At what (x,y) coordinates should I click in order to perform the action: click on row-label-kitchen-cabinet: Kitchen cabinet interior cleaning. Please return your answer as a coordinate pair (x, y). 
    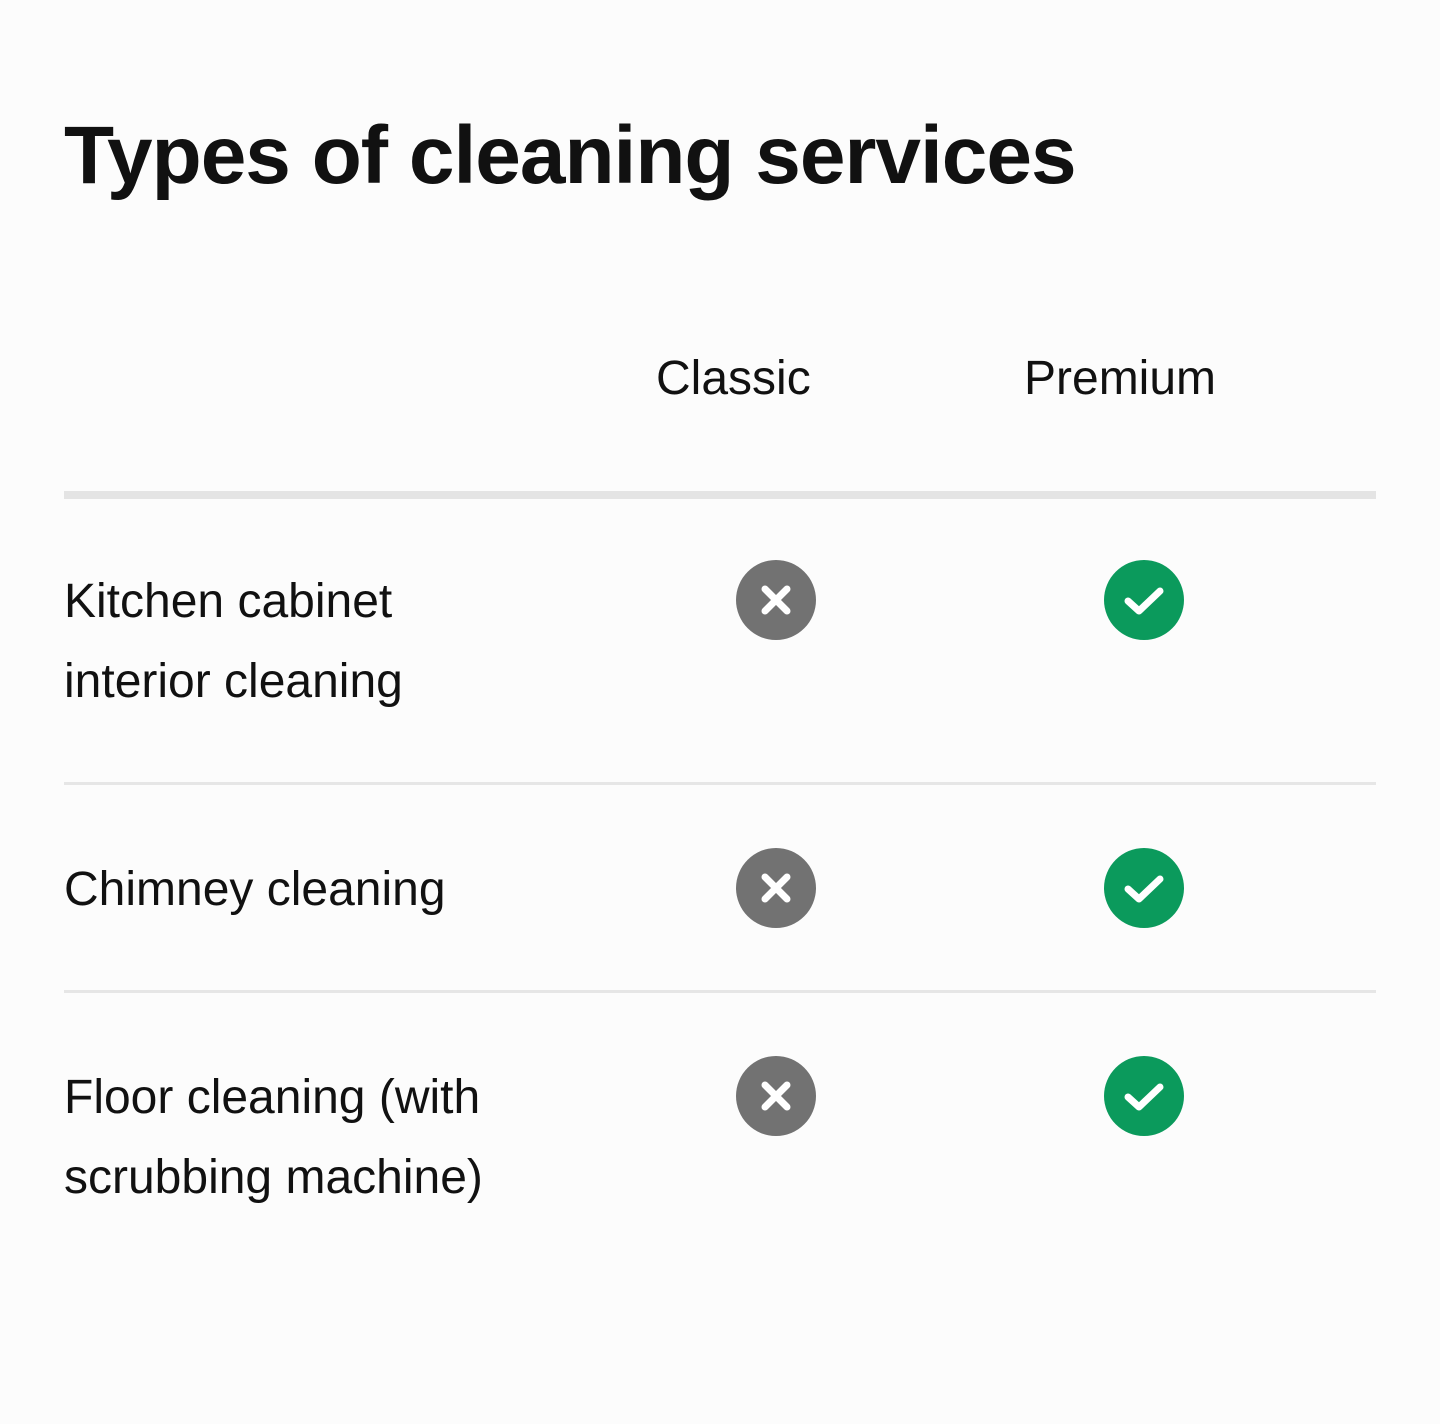
    Looking at the image, I should click on (233, 641).